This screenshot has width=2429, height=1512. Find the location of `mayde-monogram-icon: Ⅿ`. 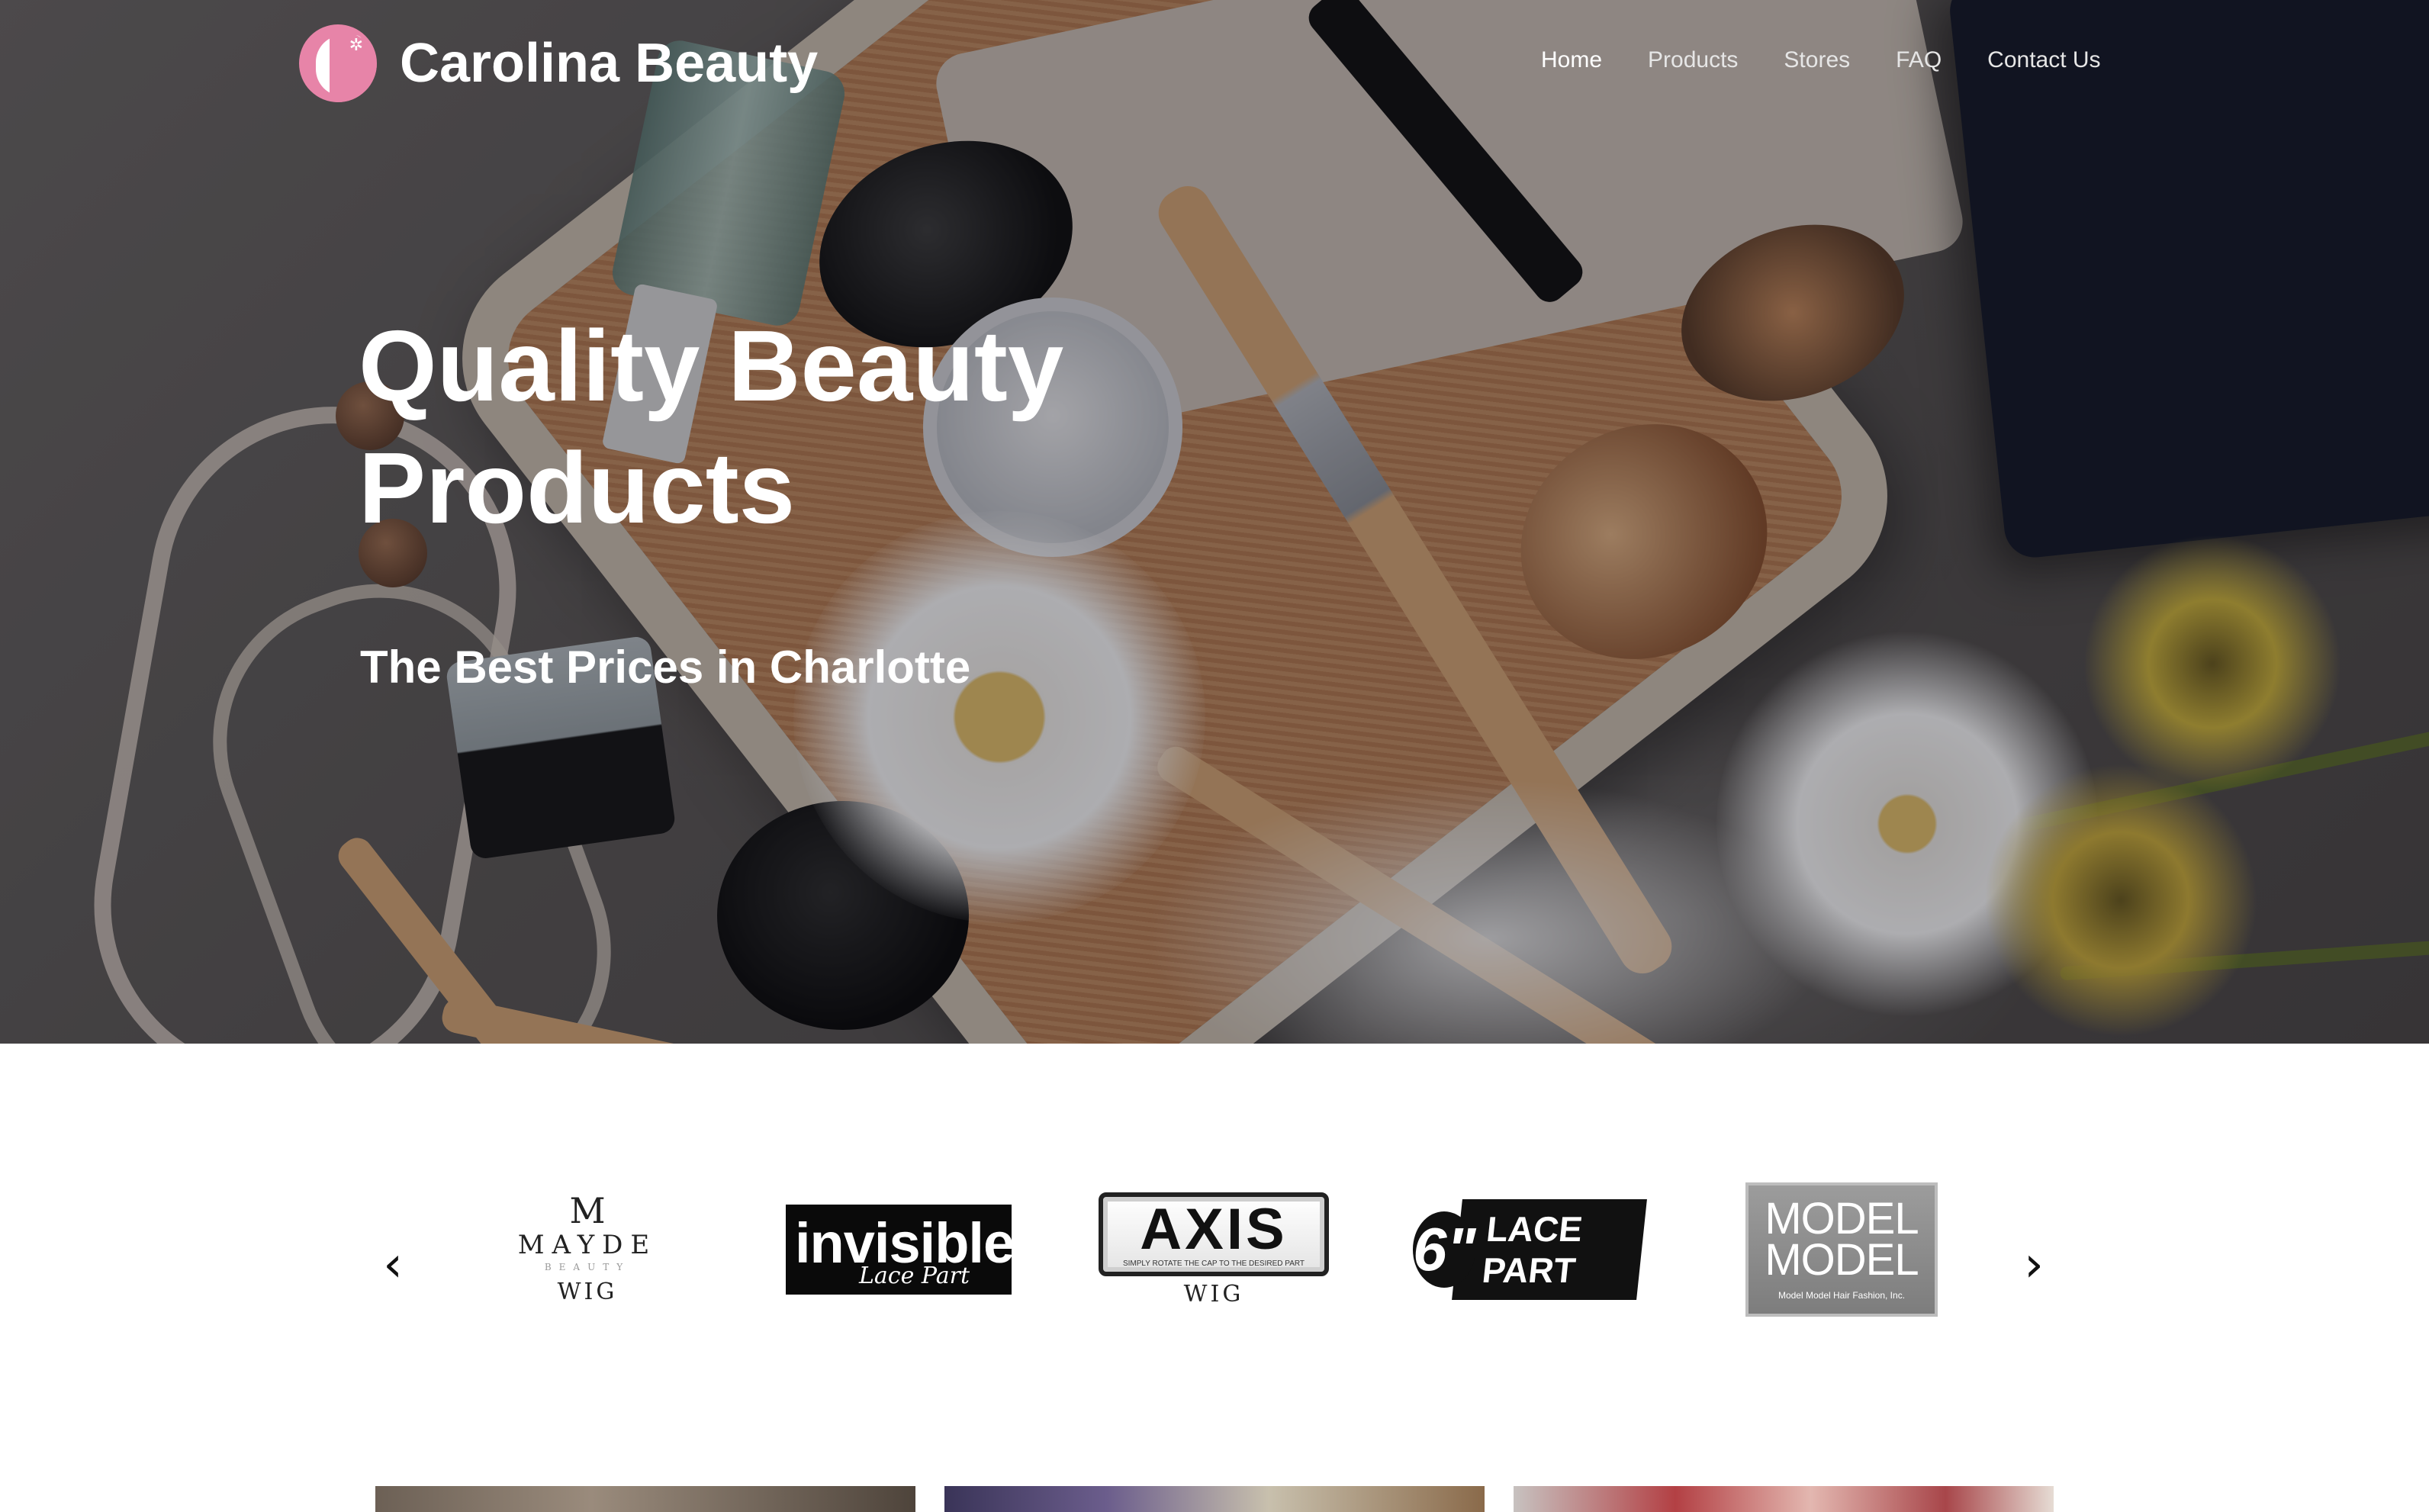

mayde-monogram-icon: Ⅿ is located at coordinates (587, 1210).